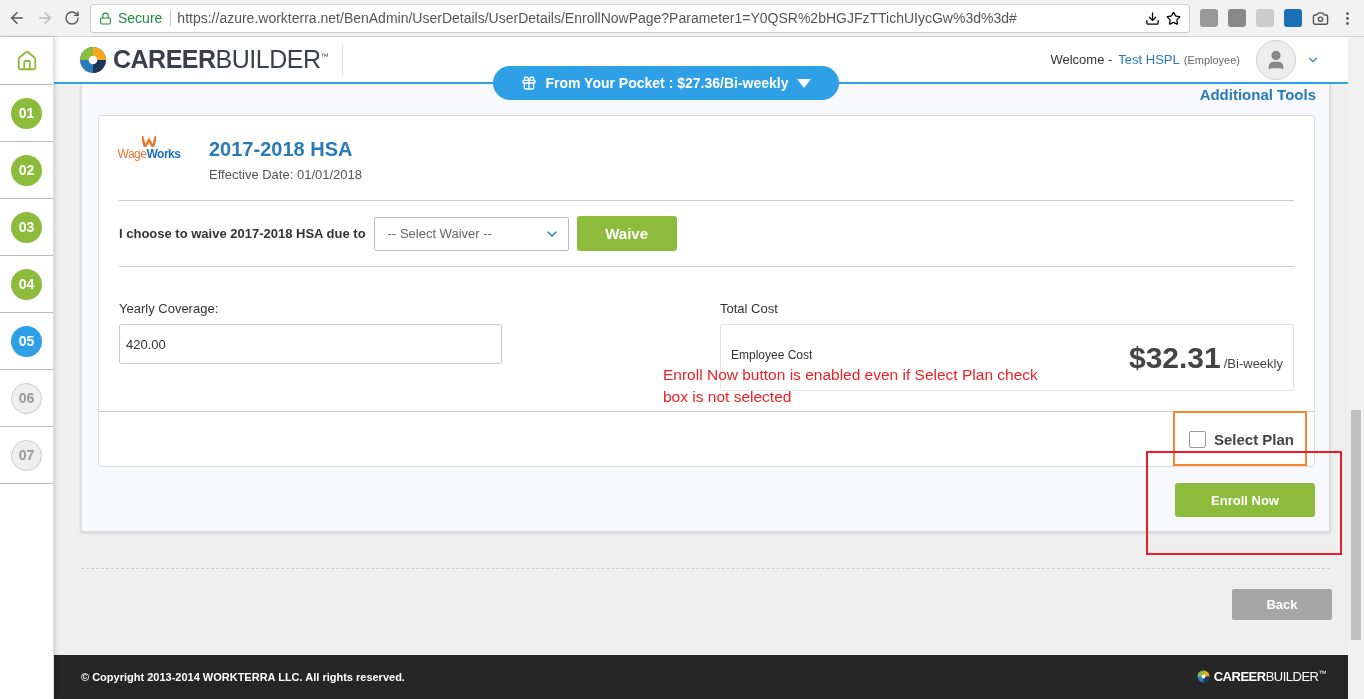 This screenshot has width=1364, height=699. What do you see at coordinates (1173, 18) in the screenshot?
I see `star-icon` at bounding box center [1173, 18].